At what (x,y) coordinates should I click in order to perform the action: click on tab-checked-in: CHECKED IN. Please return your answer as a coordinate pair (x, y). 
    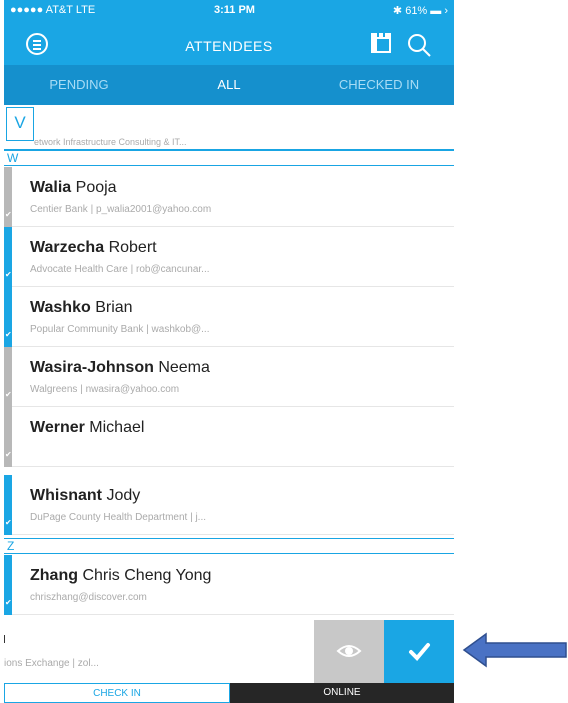
    Looking at the image, I should click on (379, 85).